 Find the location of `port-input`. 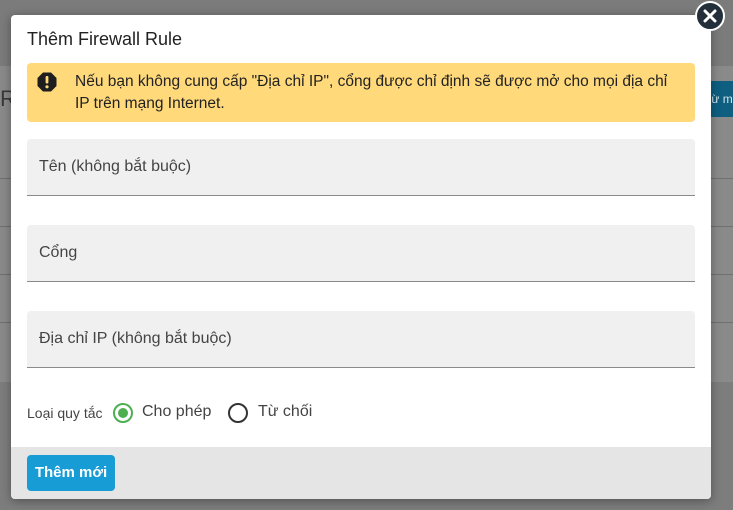

port-input is located at coordinates (363, 254).